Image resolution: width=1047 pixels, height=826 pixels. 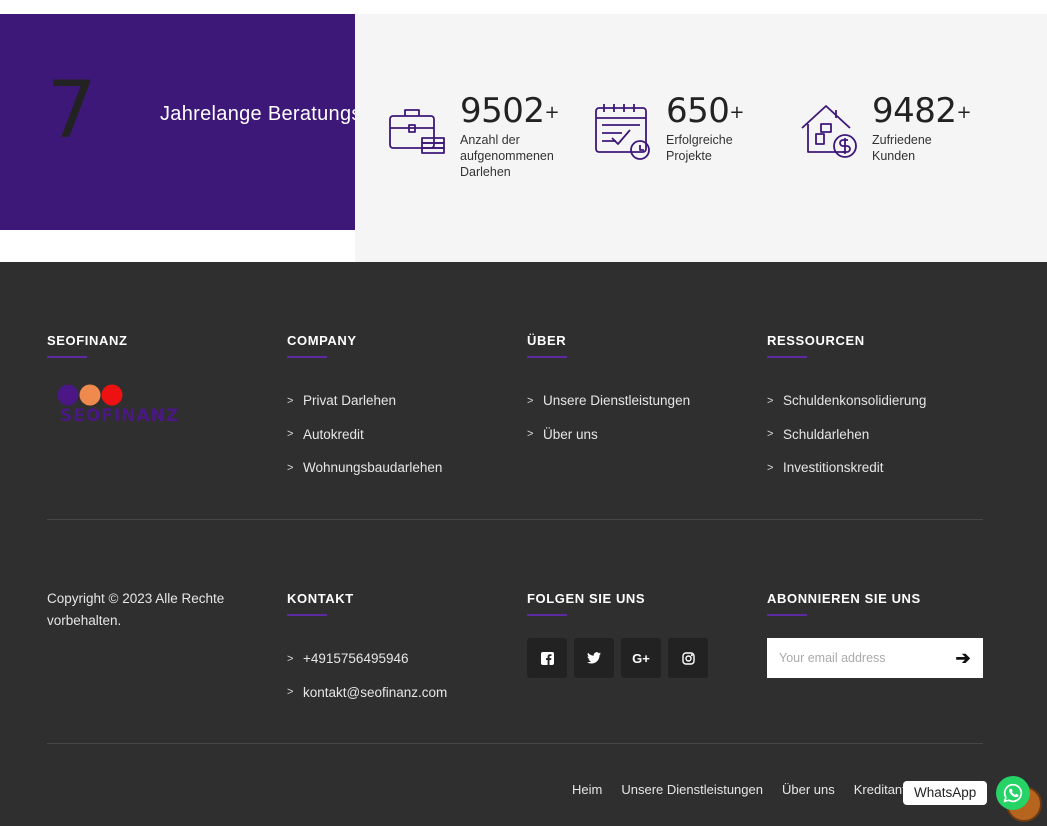 I want to click on stat-label: Anzahl der aufgenommenen Darlehen, so click(x=507, y=156).